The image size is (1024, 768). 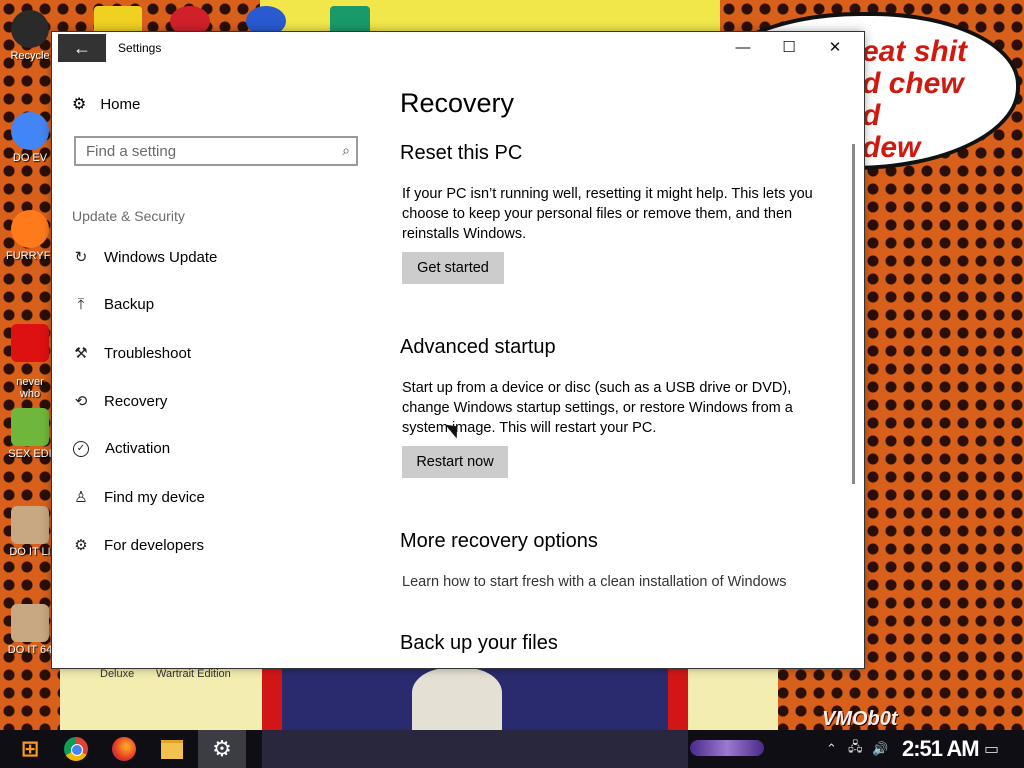 What do you see at coordinates (30, 56) in the screenshot?
I see `desktop-icon-label: Recycle` at bounding box center [30, 56].